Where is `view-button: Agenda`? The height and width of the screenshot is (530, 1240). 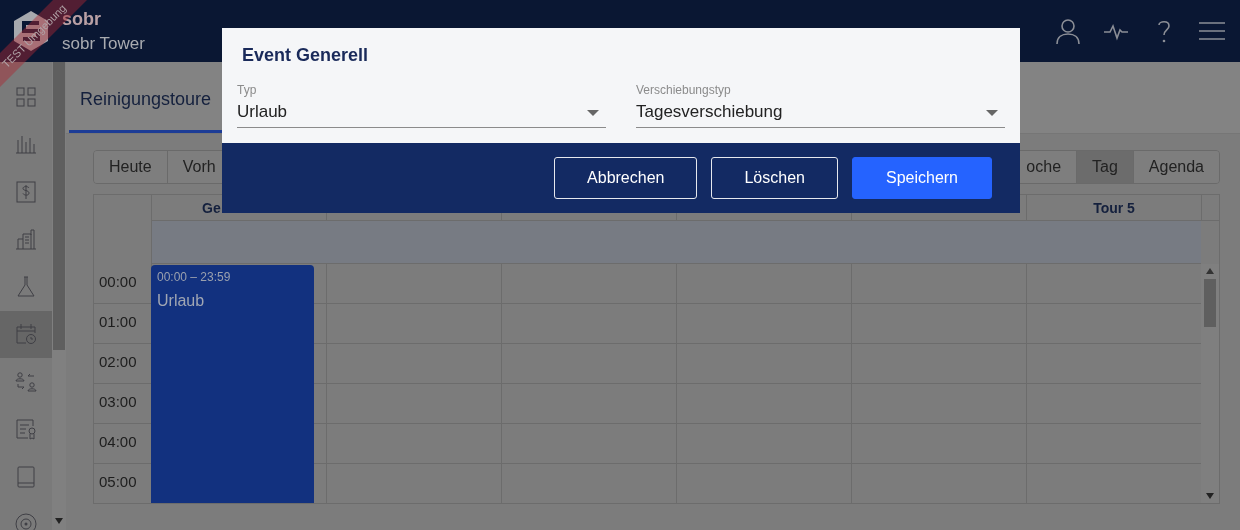
view-button: Agenda is located at coordinates (1175, 167).